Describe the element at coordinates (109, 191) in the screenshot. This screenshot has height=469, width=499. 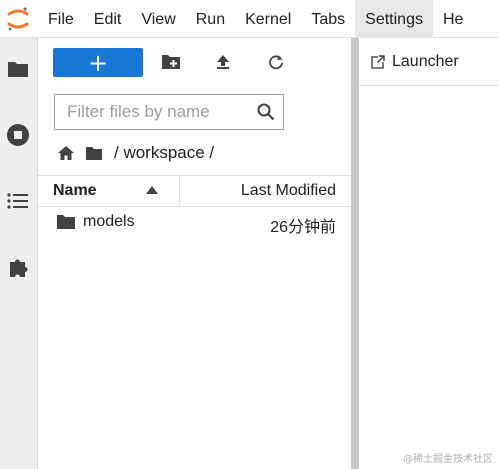
I see `column-name-header: Name` at that location.